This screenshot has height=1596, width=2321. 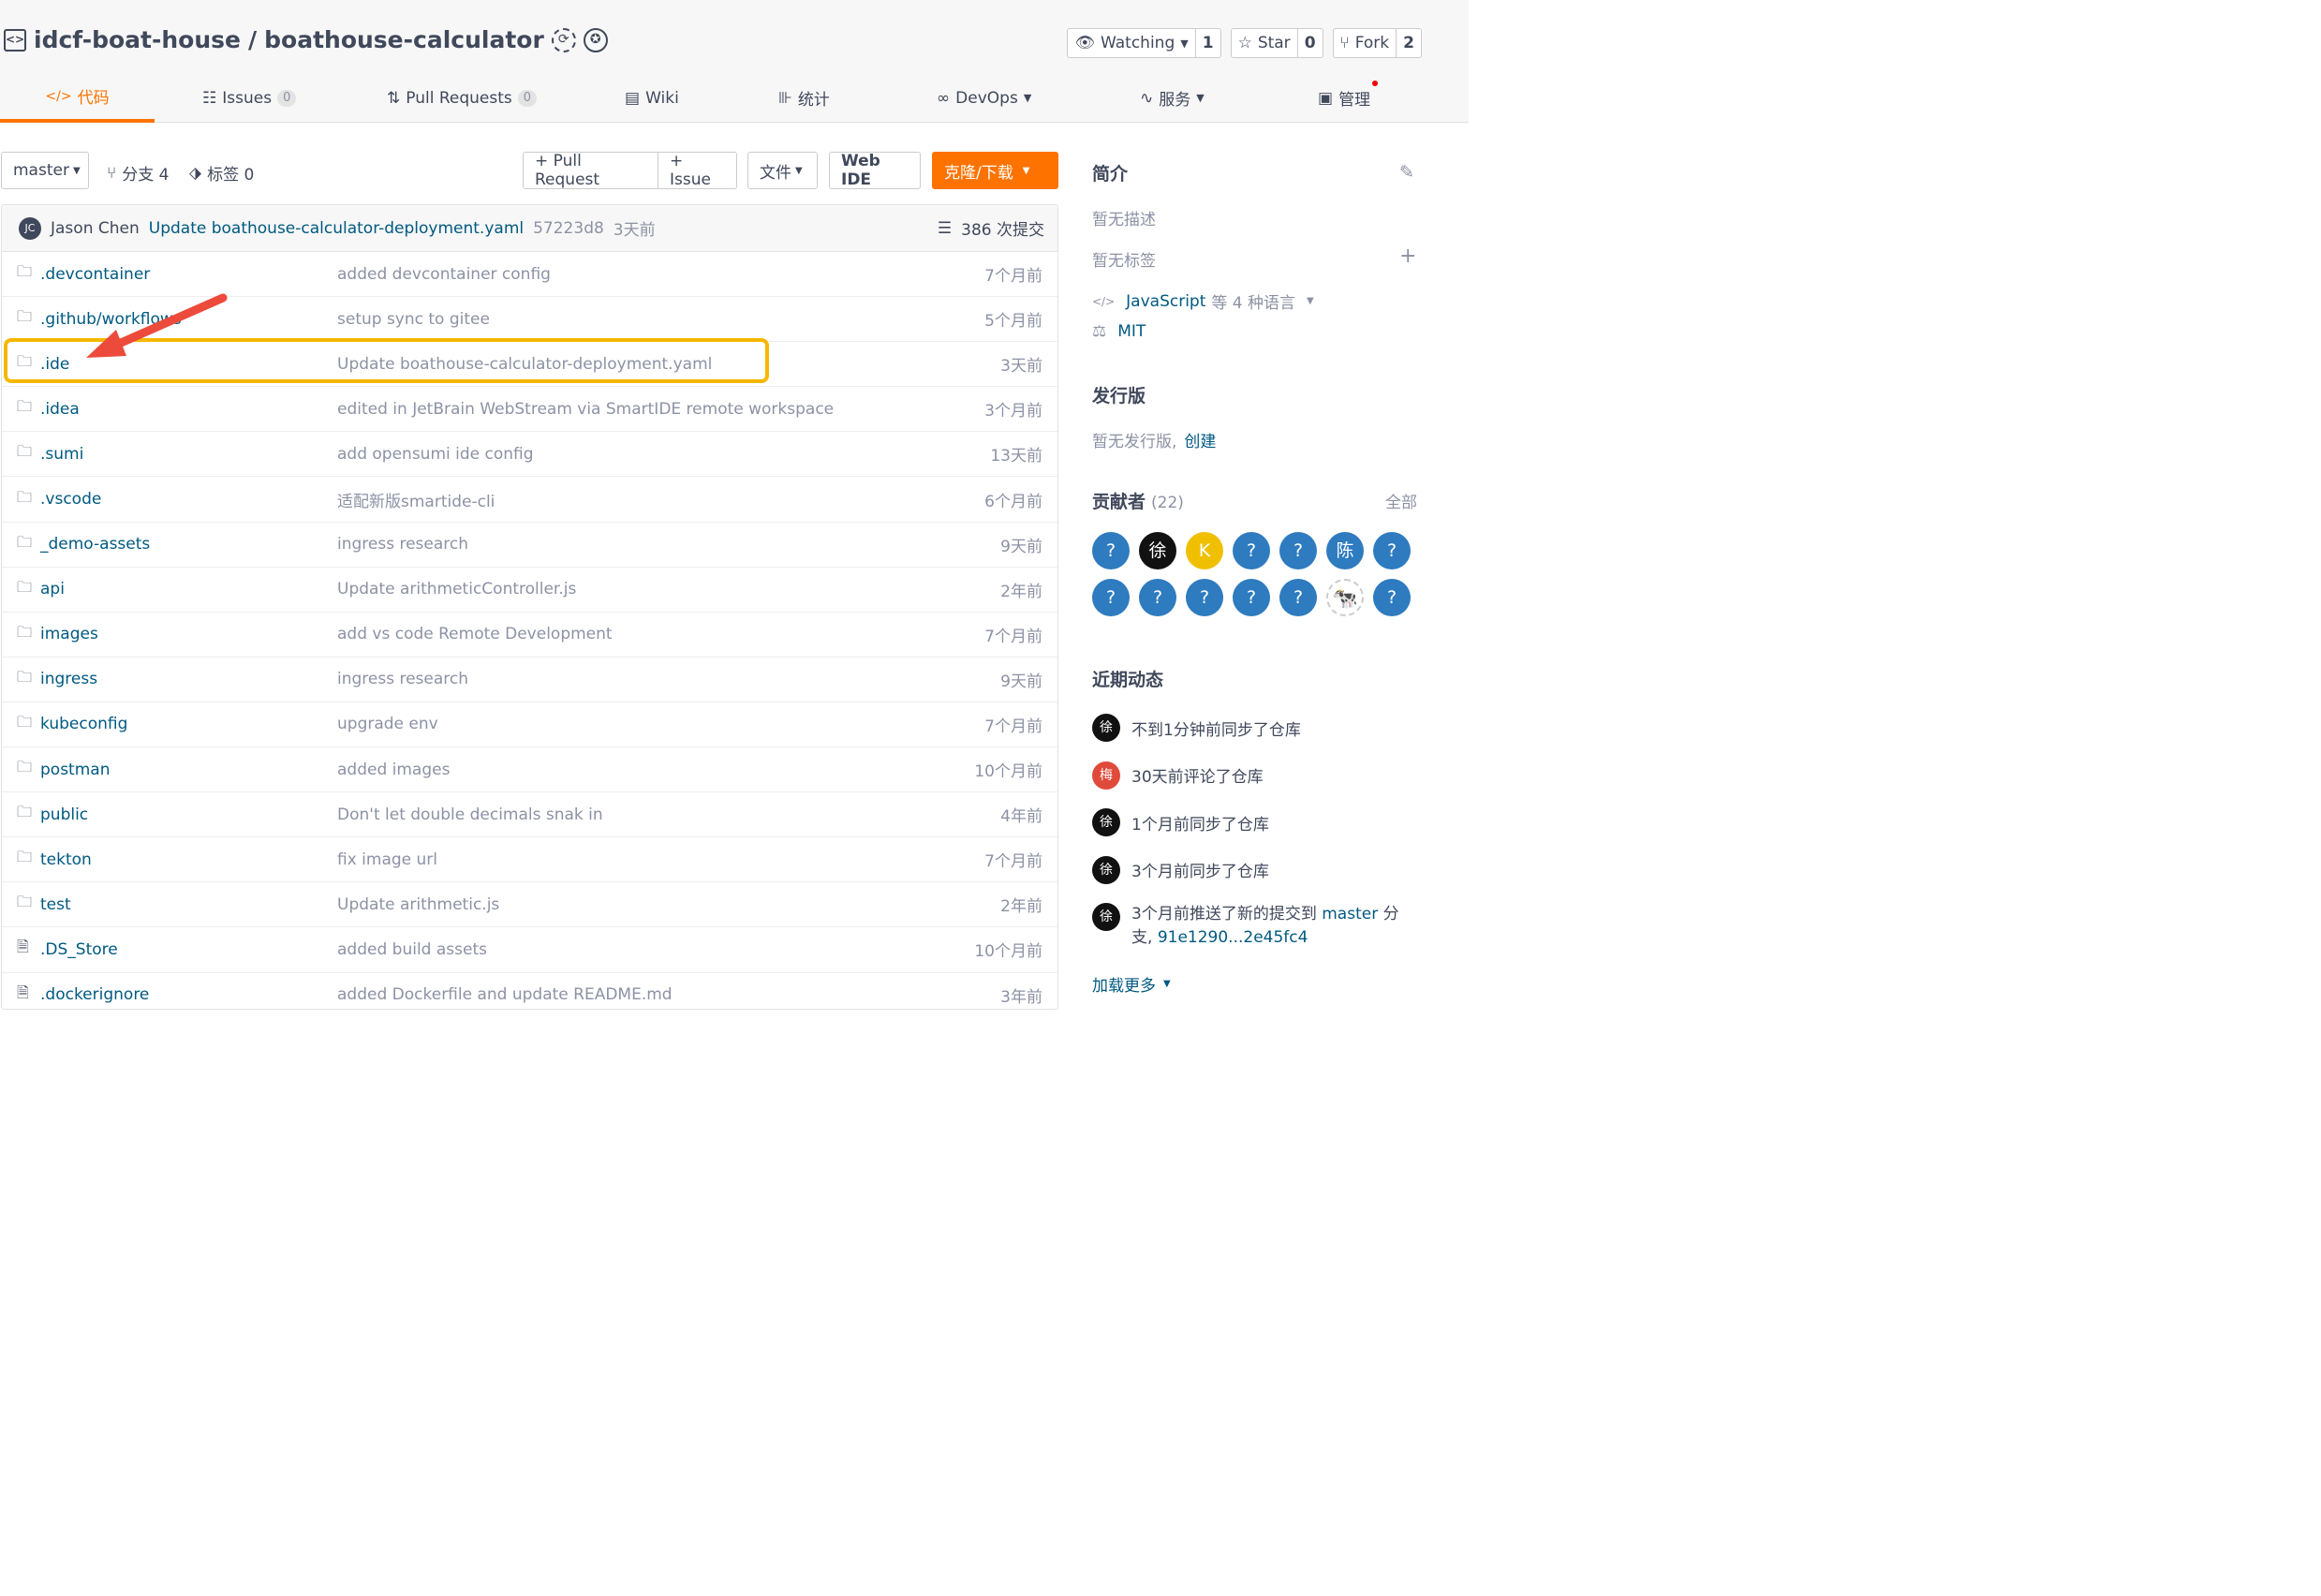 What do you see at coordinates (1106, 775) in the screenshot?
I see `avatar: 梅` at bounding box center [1106, 775].